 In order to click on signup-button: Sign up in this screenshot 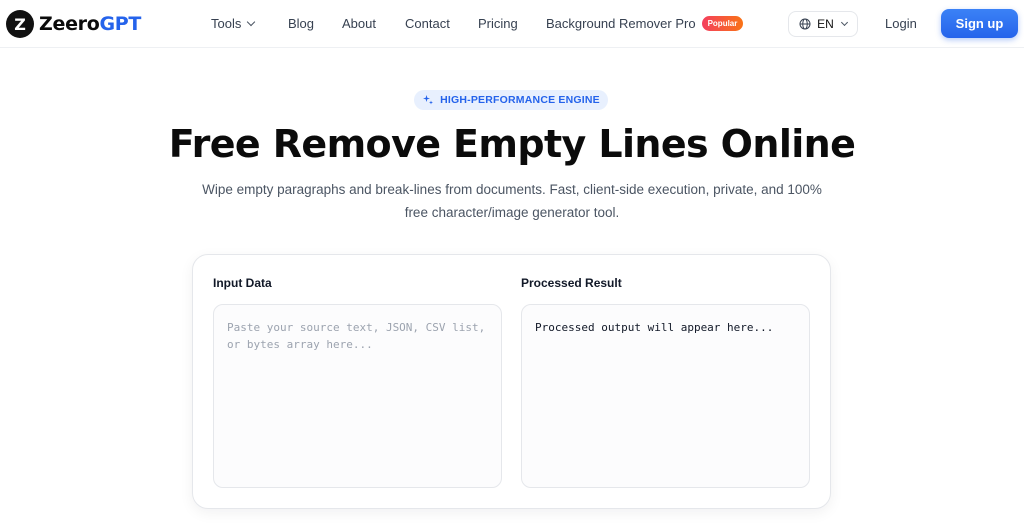, I will do `click(979, 23)`.